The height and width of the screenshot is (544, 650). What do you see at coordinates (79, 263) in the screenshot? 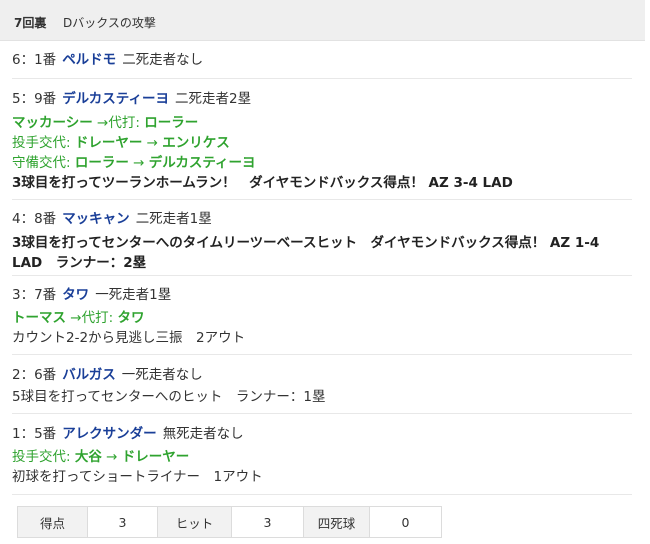
I see `play-result-cont: LAD ランナー：2塁` at bounding box center [79, 263].